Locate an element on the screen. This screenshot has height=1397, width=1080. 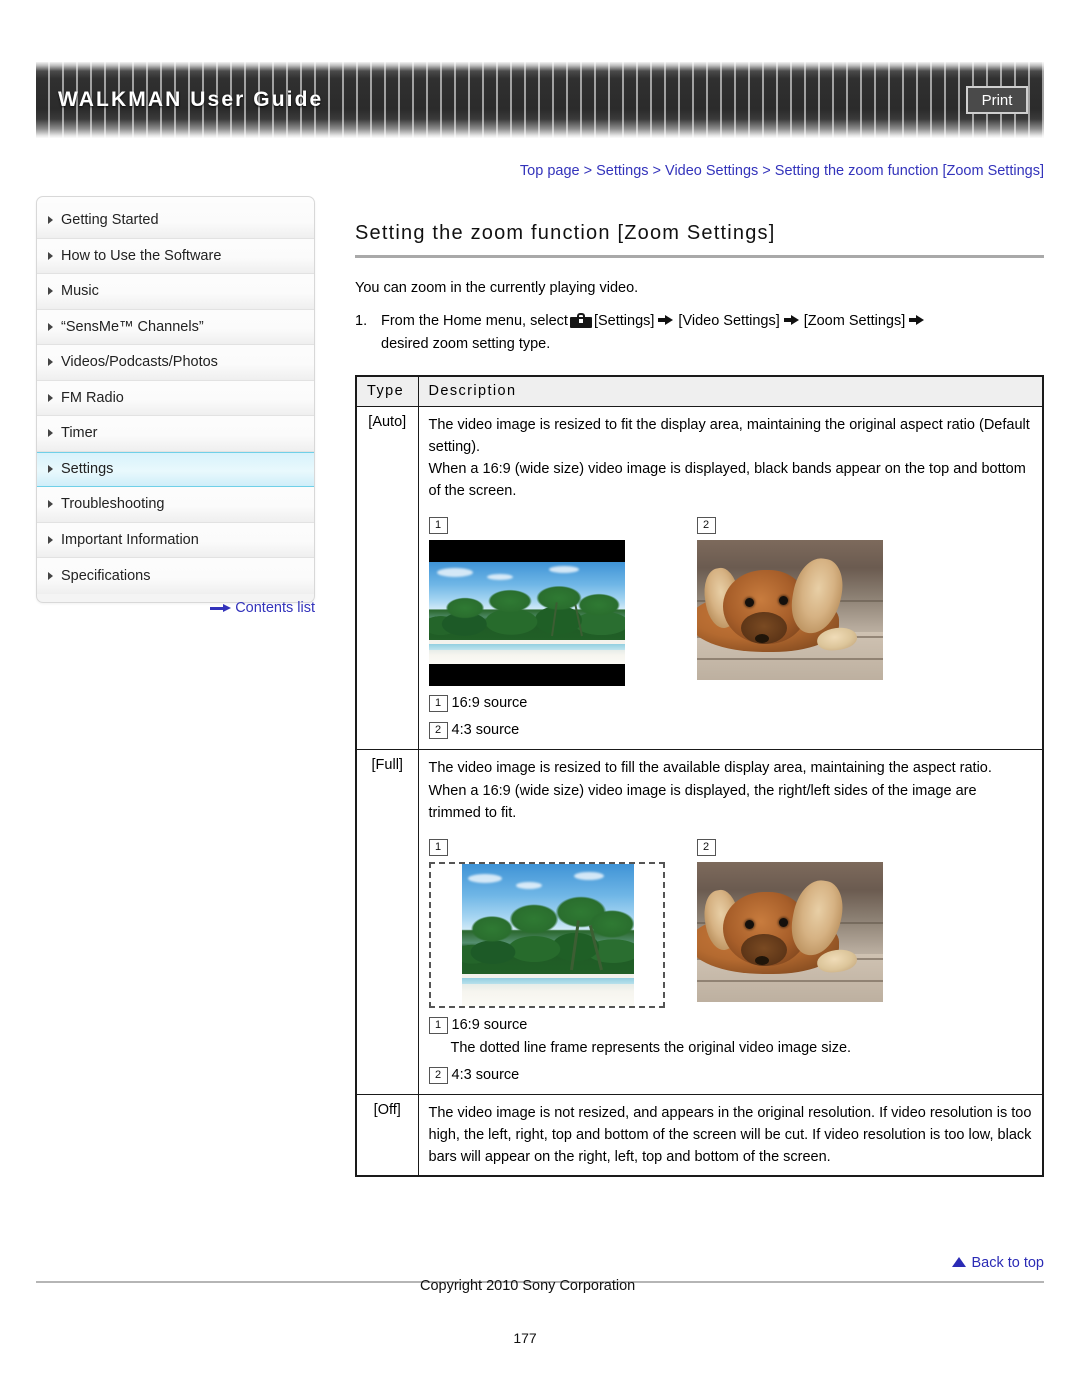
page-number: 177 is located at coordinates (525, 1338).